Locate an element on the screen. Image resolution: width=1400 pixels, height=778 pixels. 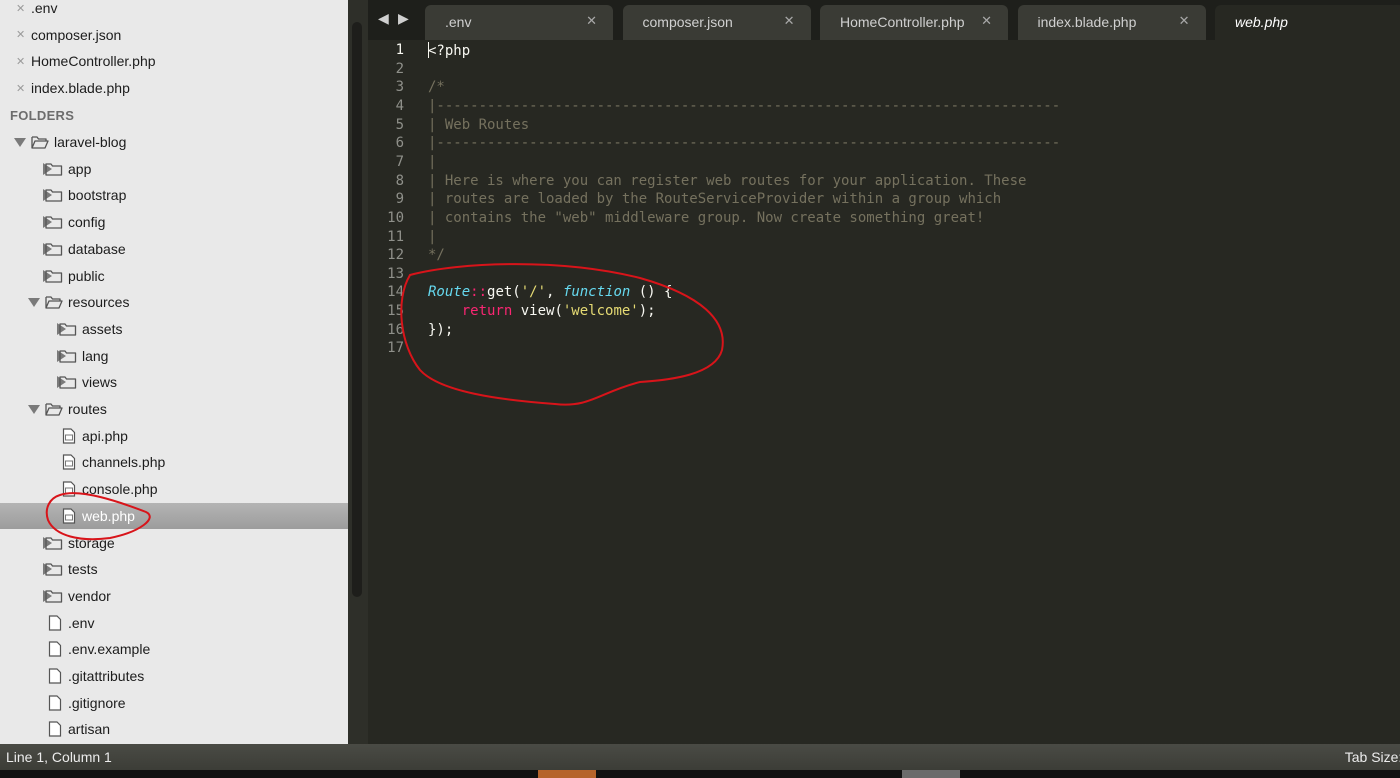
code-token: view( is located at coordinates (537, 311).